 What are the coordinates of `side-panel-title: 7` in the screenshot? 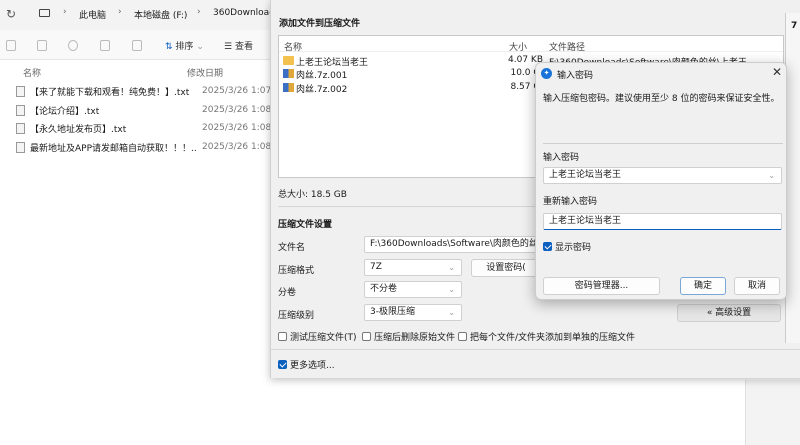 It's located at (794, 26).